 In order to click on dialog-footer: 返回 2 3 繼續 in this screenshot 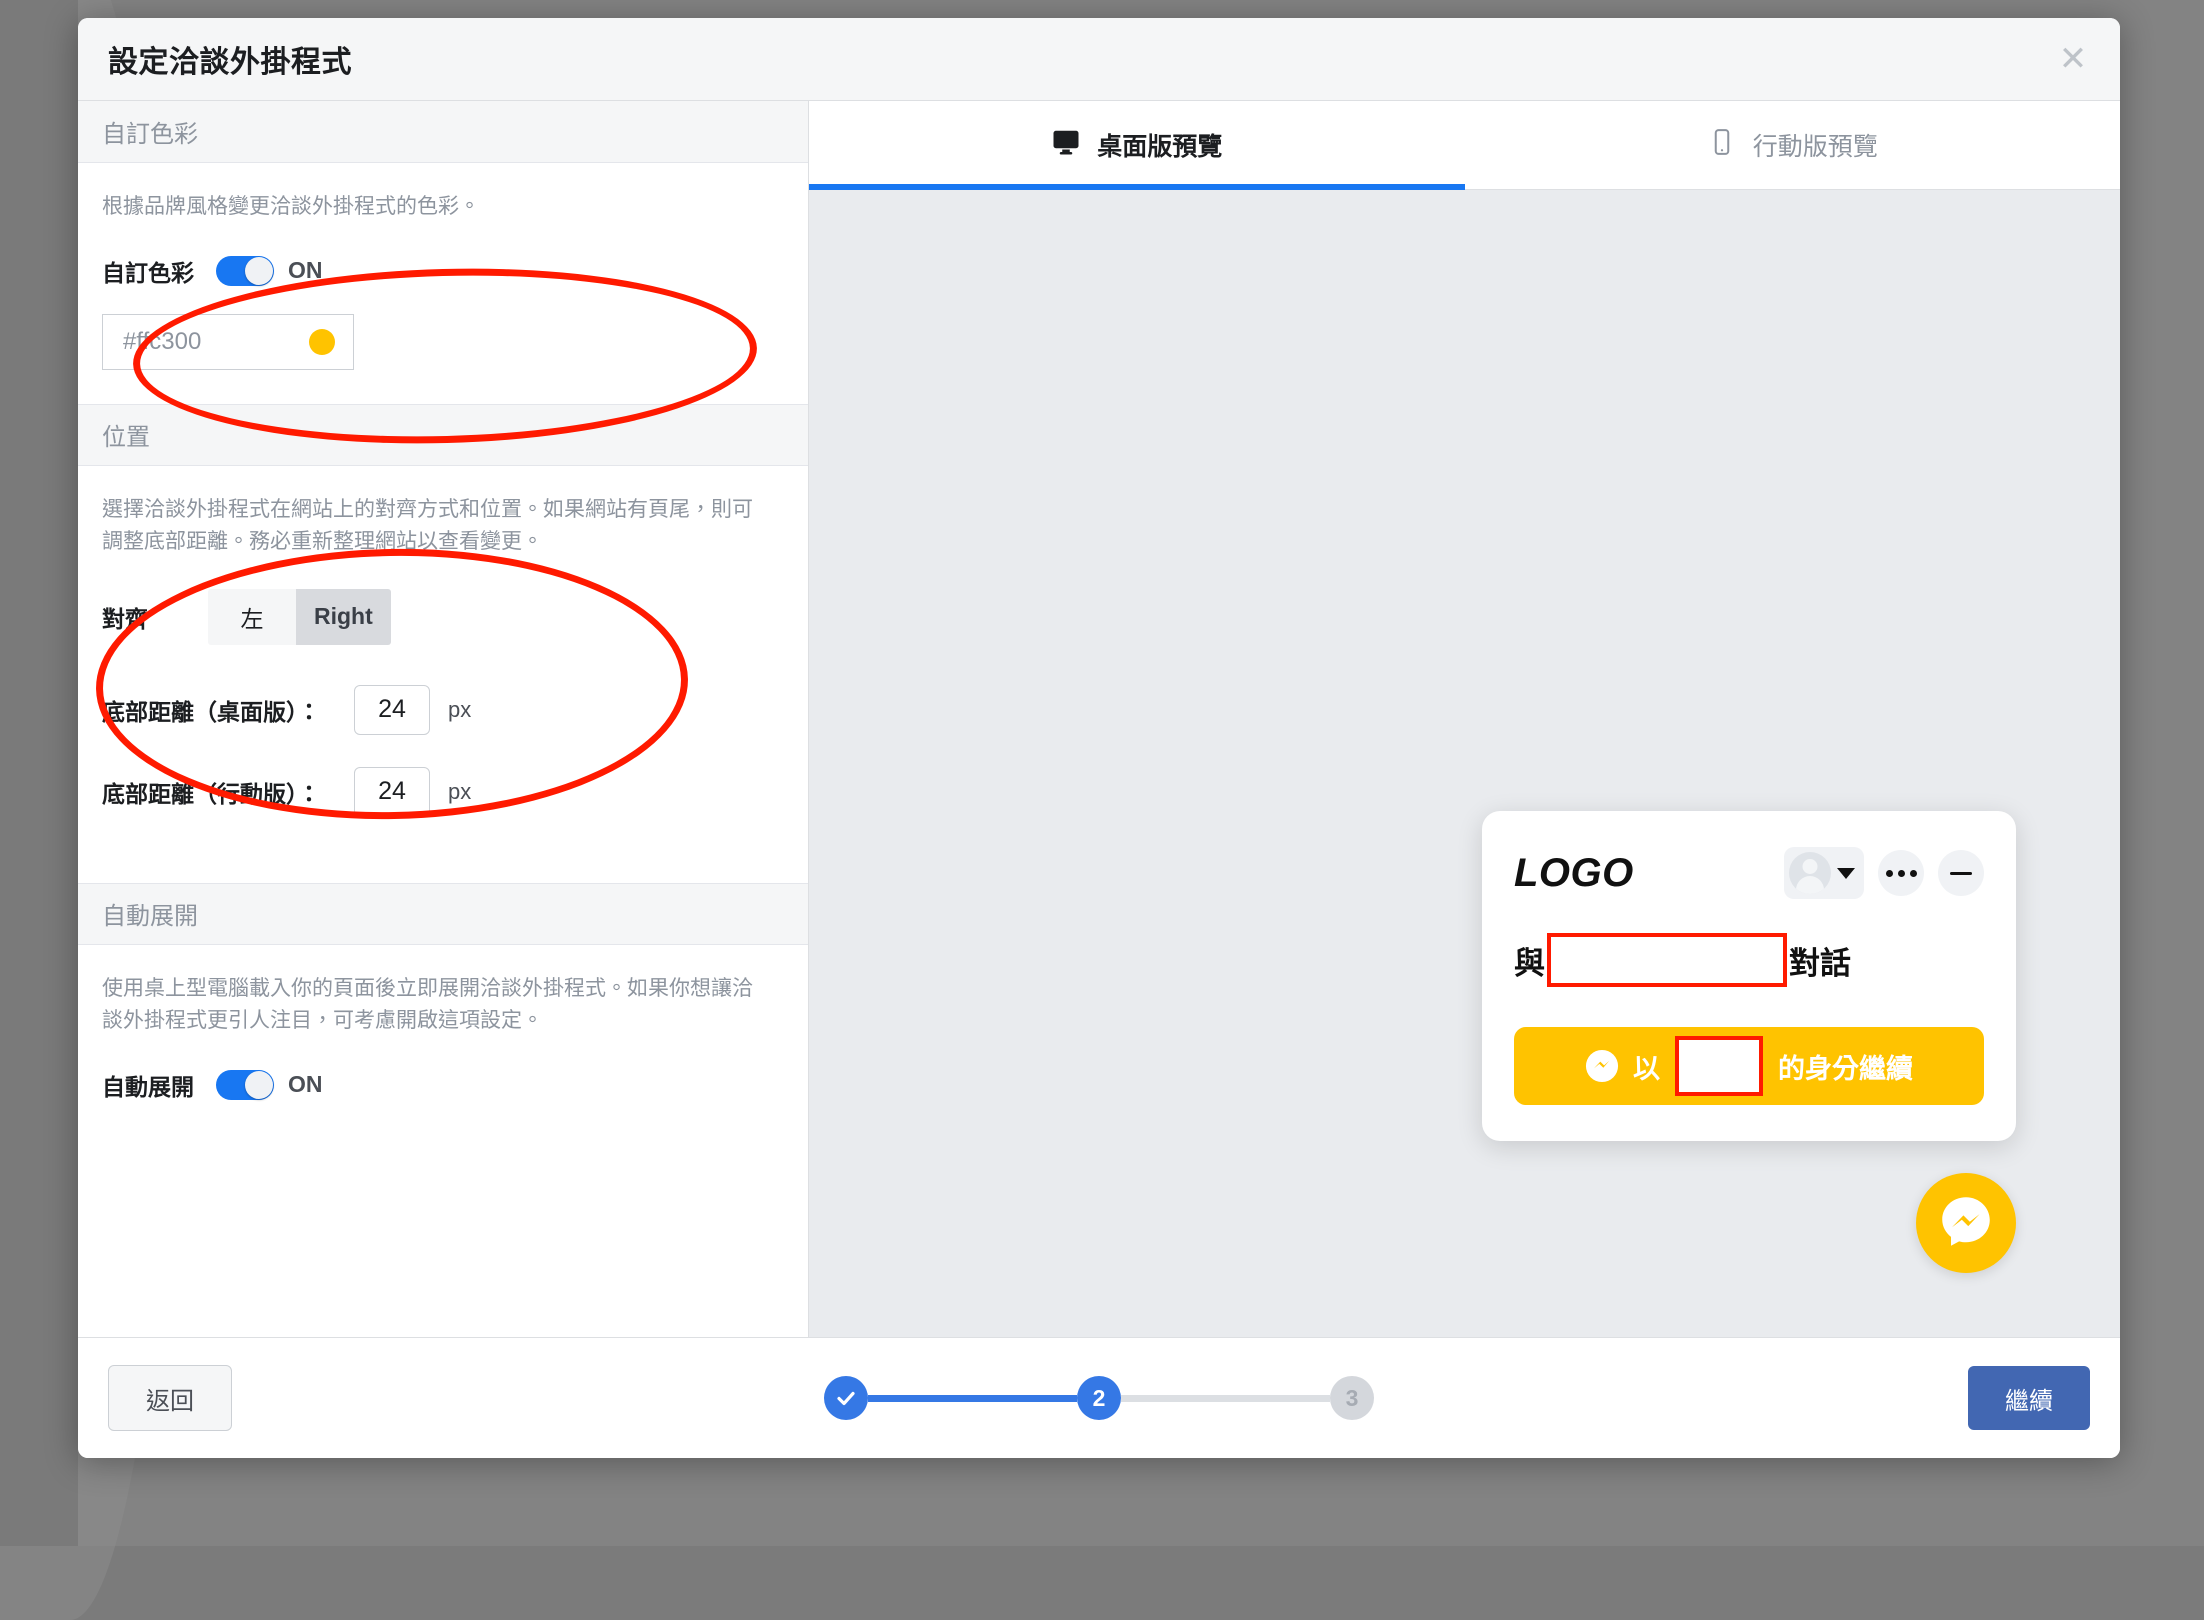, I will do `click(1099, 1398)`.